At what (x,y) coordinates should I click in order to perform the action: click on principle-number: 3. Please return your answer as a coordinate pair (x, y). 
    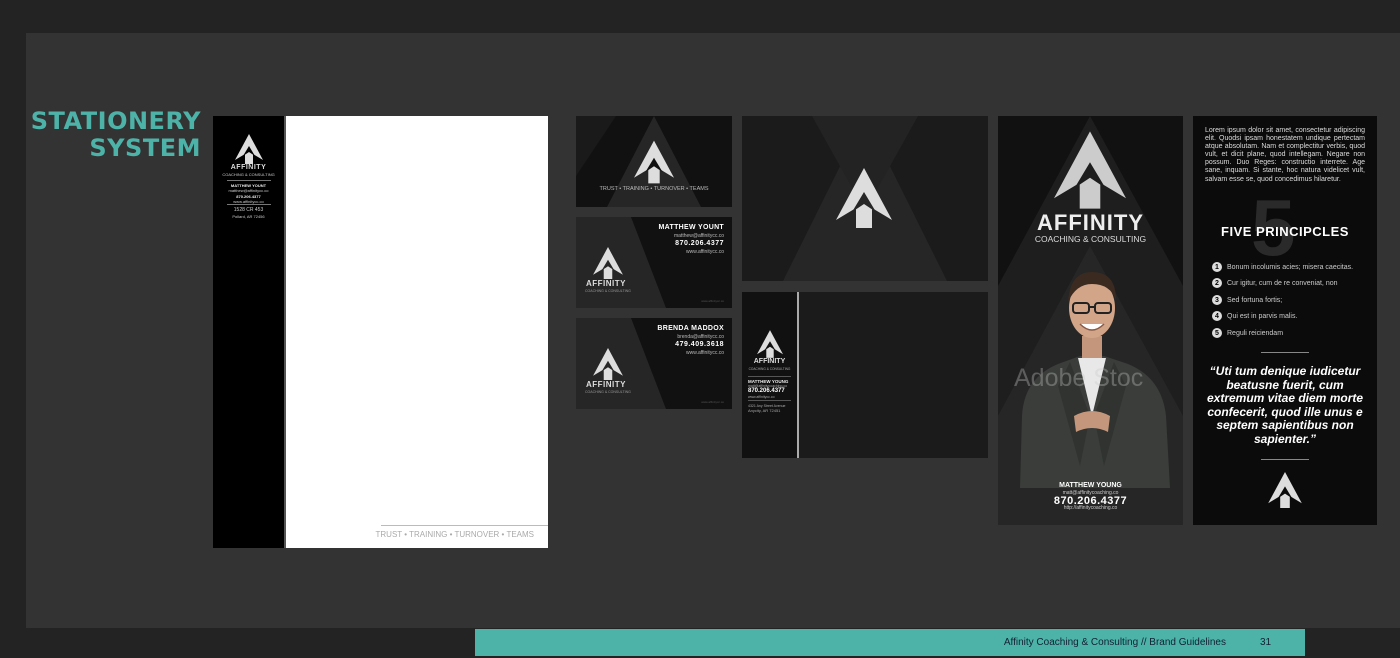
    Looking at the image, I should click on (1217, 300).